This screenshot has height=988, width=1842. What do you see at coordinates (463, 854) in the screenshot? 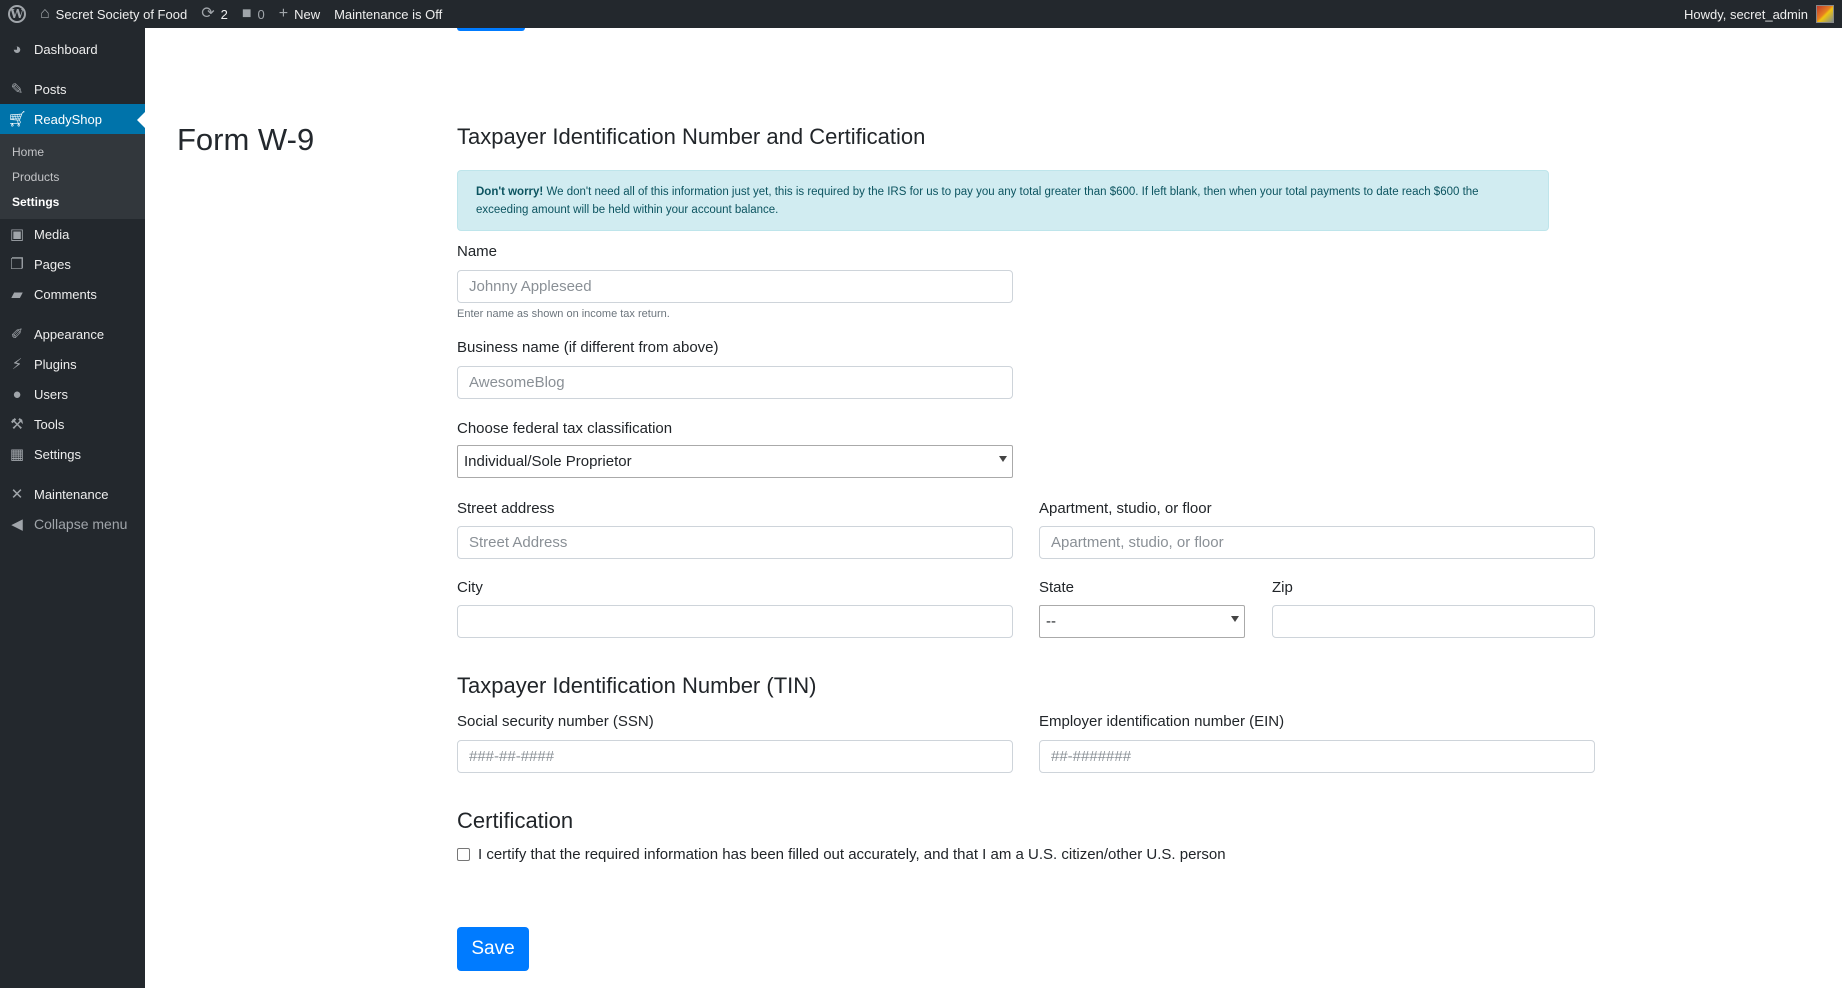
I see `certify-checkbox` at bounding box center [463, 854].